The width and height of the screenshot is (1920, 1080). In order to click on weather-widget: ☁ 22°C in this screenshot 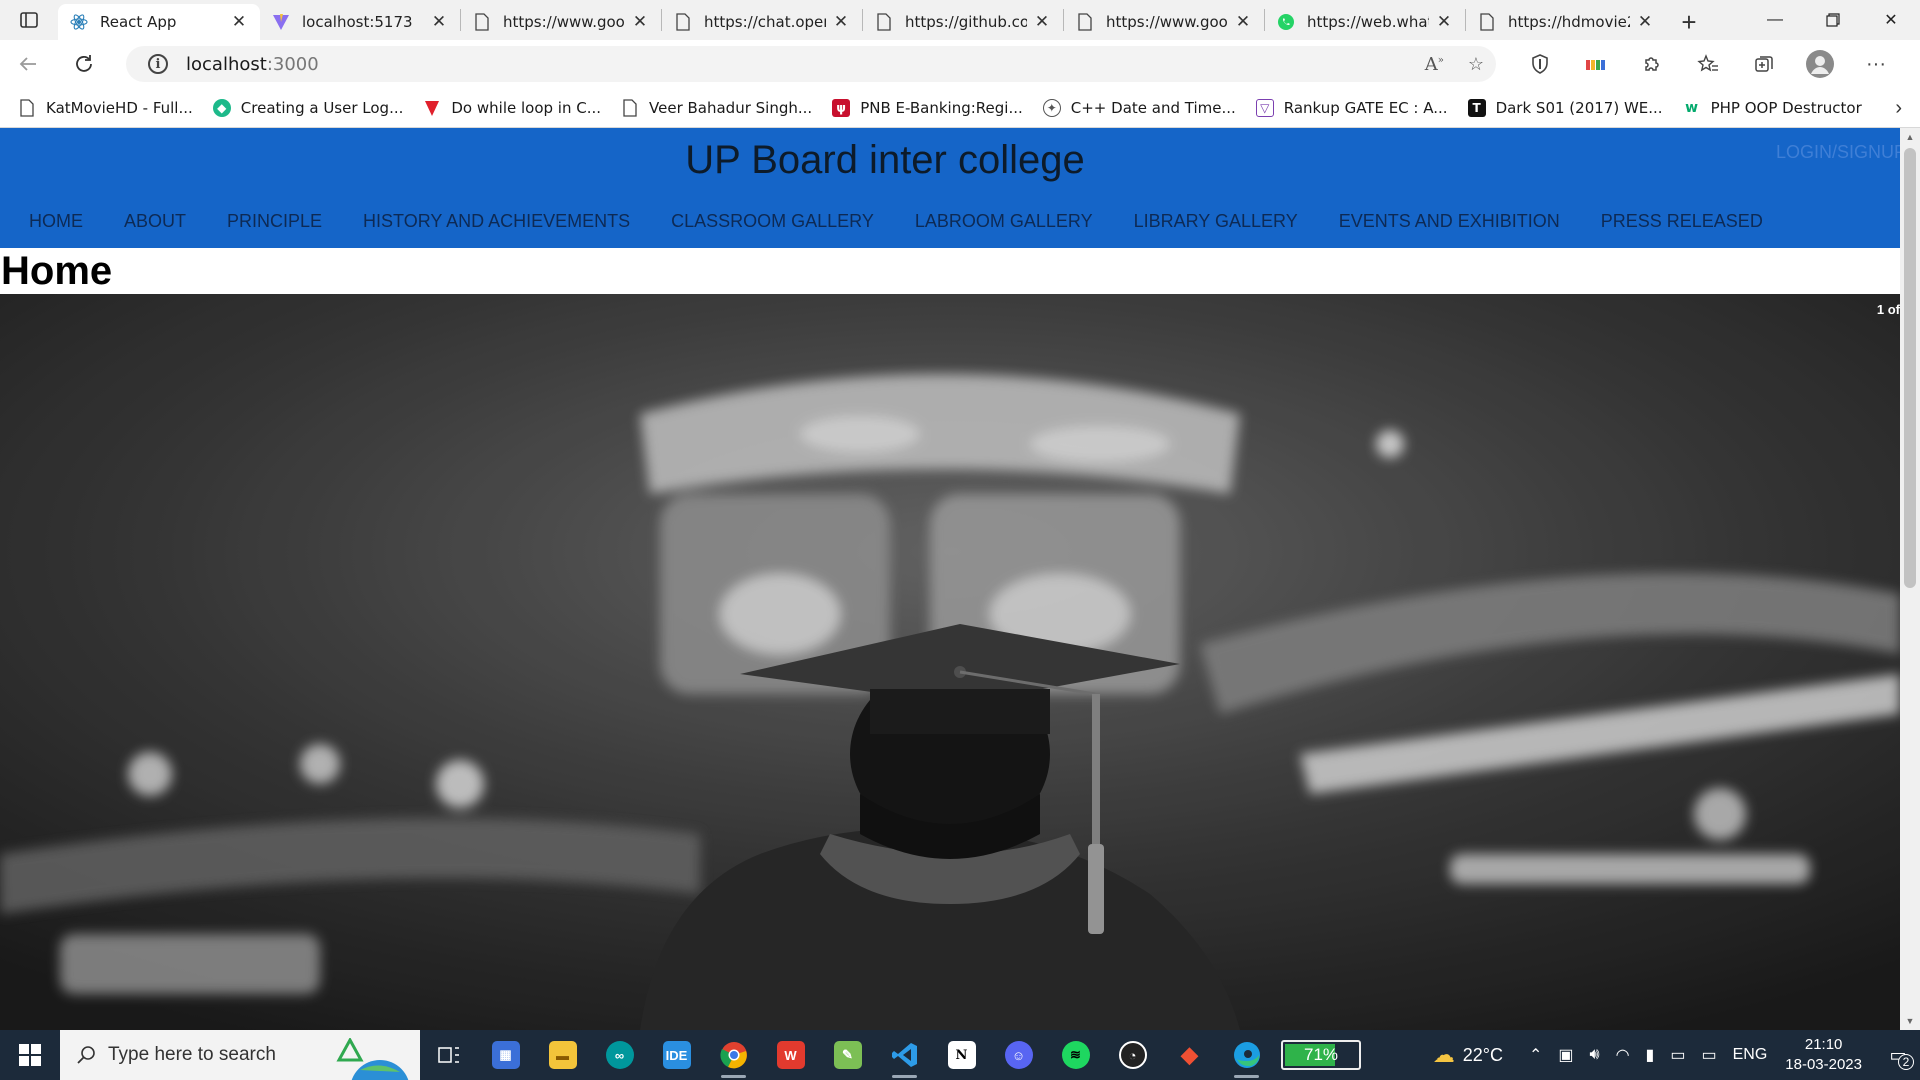, I will do `click(1468, 1055)`.